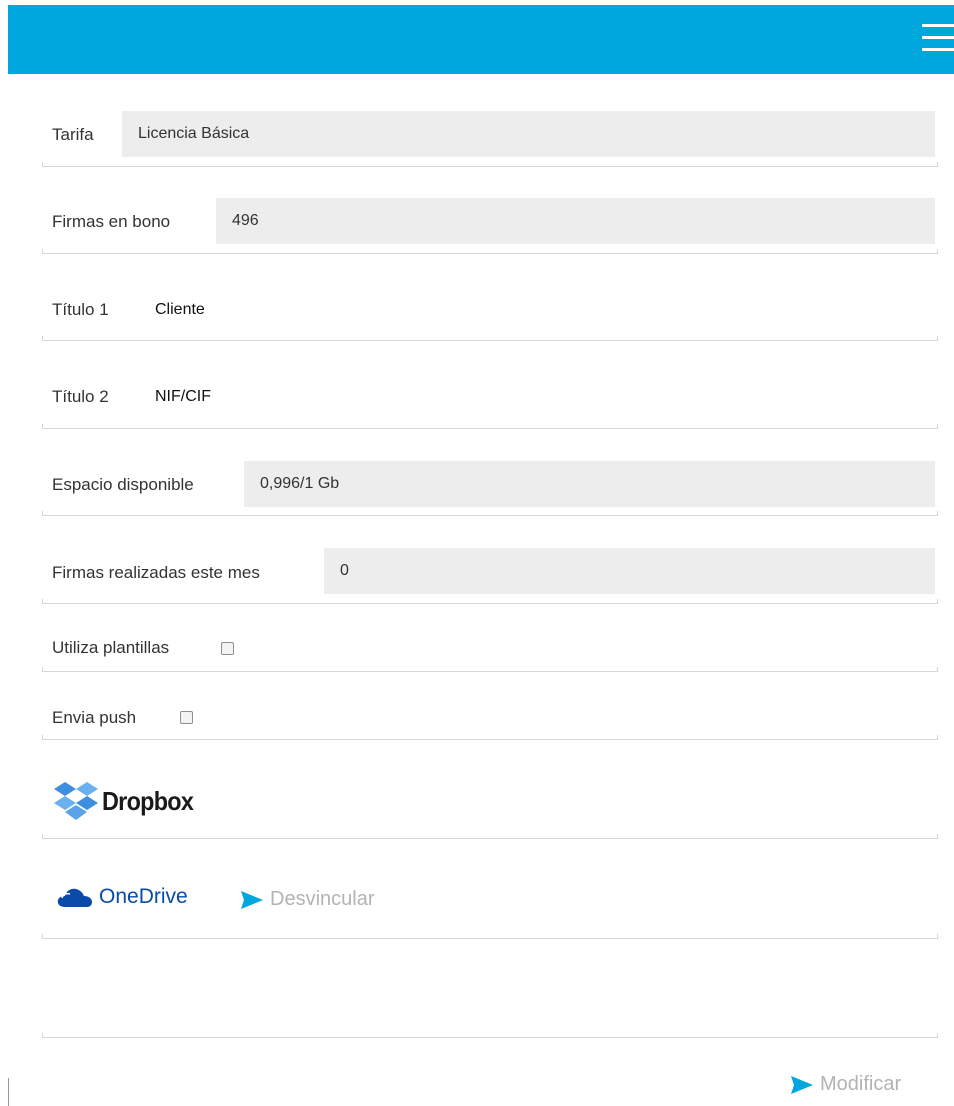 Image resolution: width=954 pixels, height=1106 pixels. I want to click on firmas-bono-field: 496, so click(575, 221).